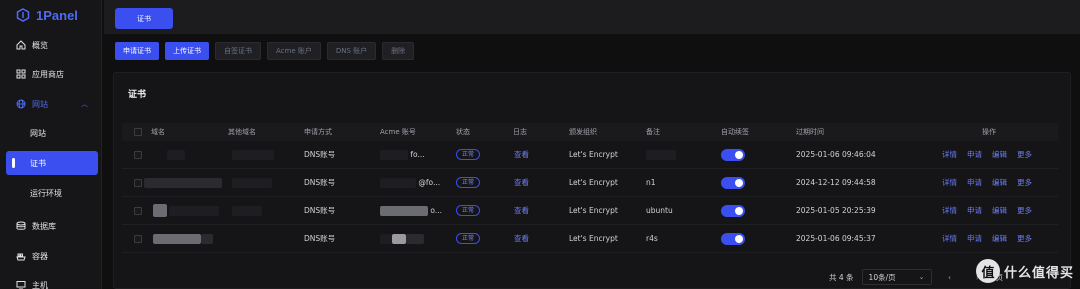  I want to click on tab-certificate: 证书, so click(144, 18).